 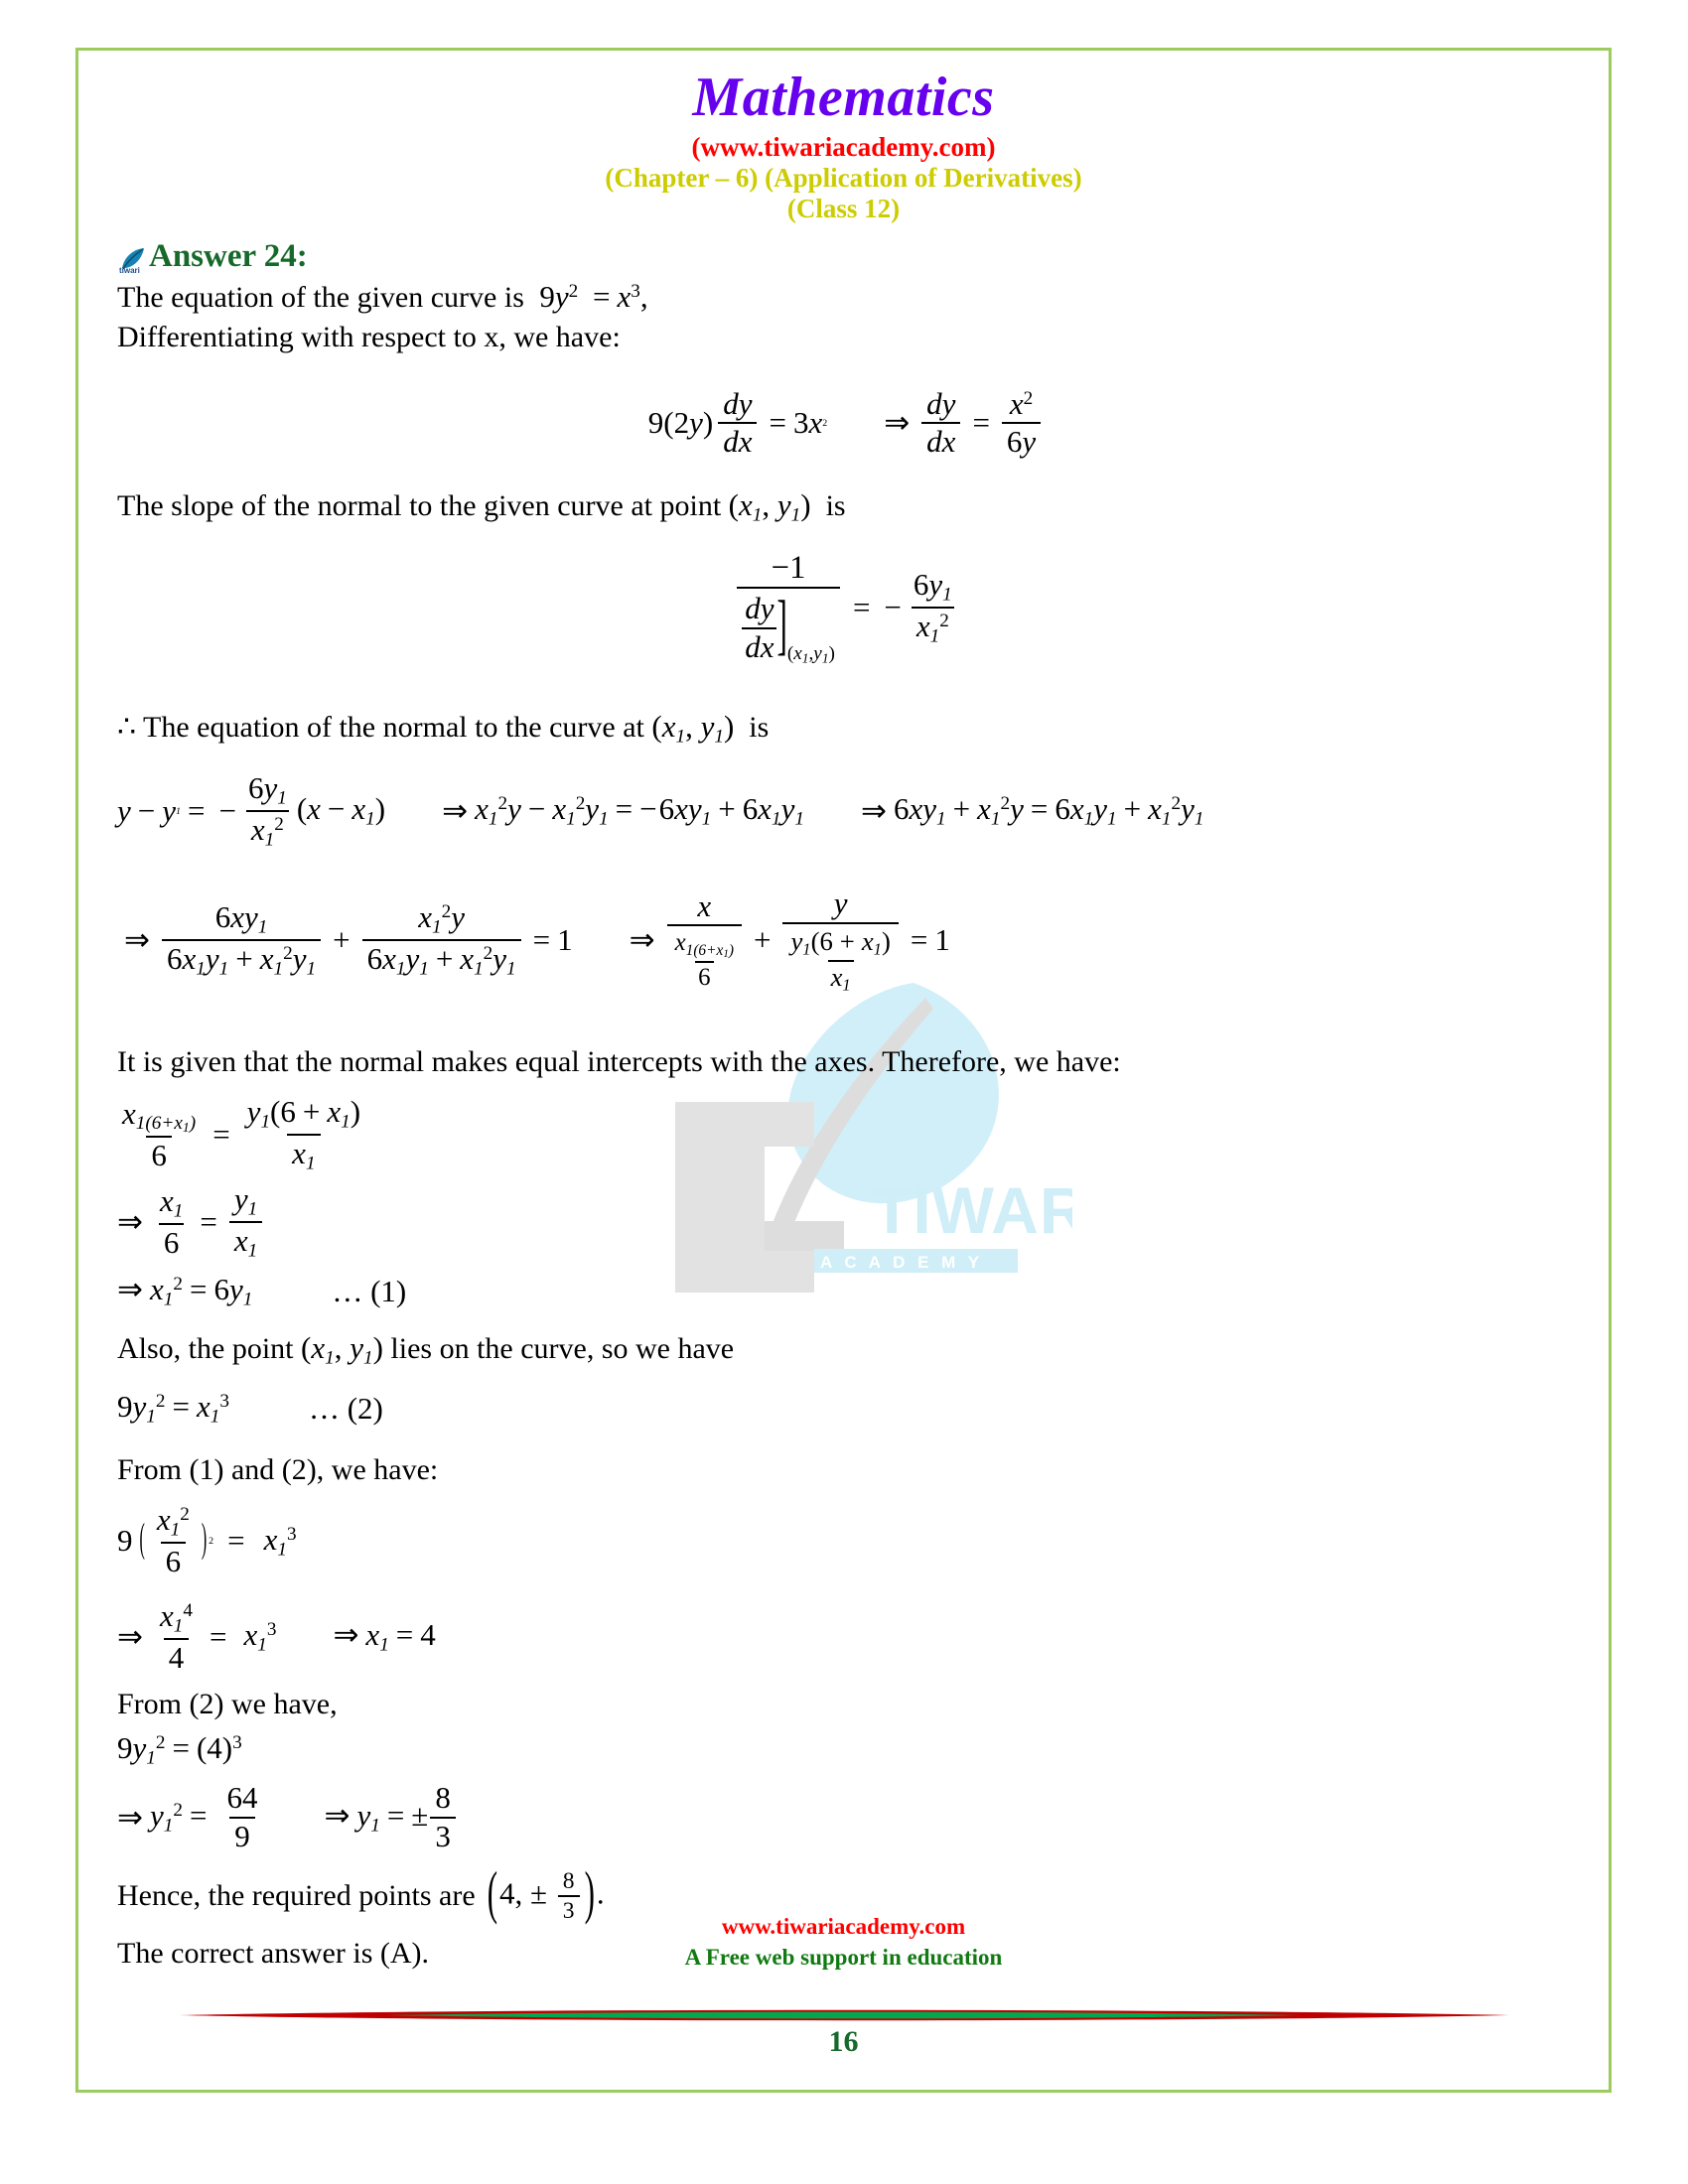 I want to click on quill-feather-icon: tiwari, so click(x=132, y=260).